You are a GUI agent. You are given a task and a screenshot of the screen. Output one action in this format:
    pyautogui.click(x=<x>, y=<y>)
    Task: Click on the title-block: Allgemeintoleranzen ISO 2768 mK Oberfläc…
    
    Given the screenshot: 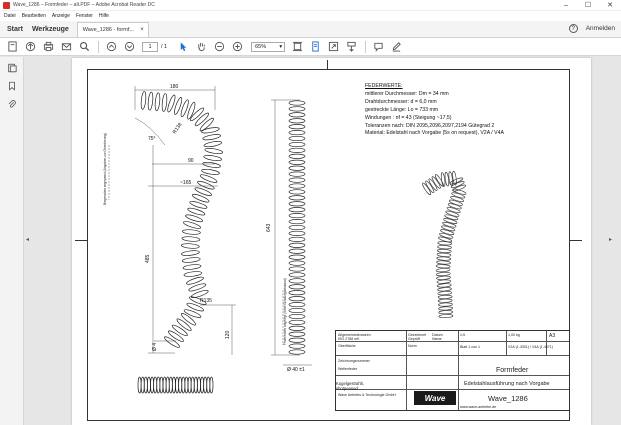 What is the action you would take?
    pyautogui.click(x=452, y=370)
    